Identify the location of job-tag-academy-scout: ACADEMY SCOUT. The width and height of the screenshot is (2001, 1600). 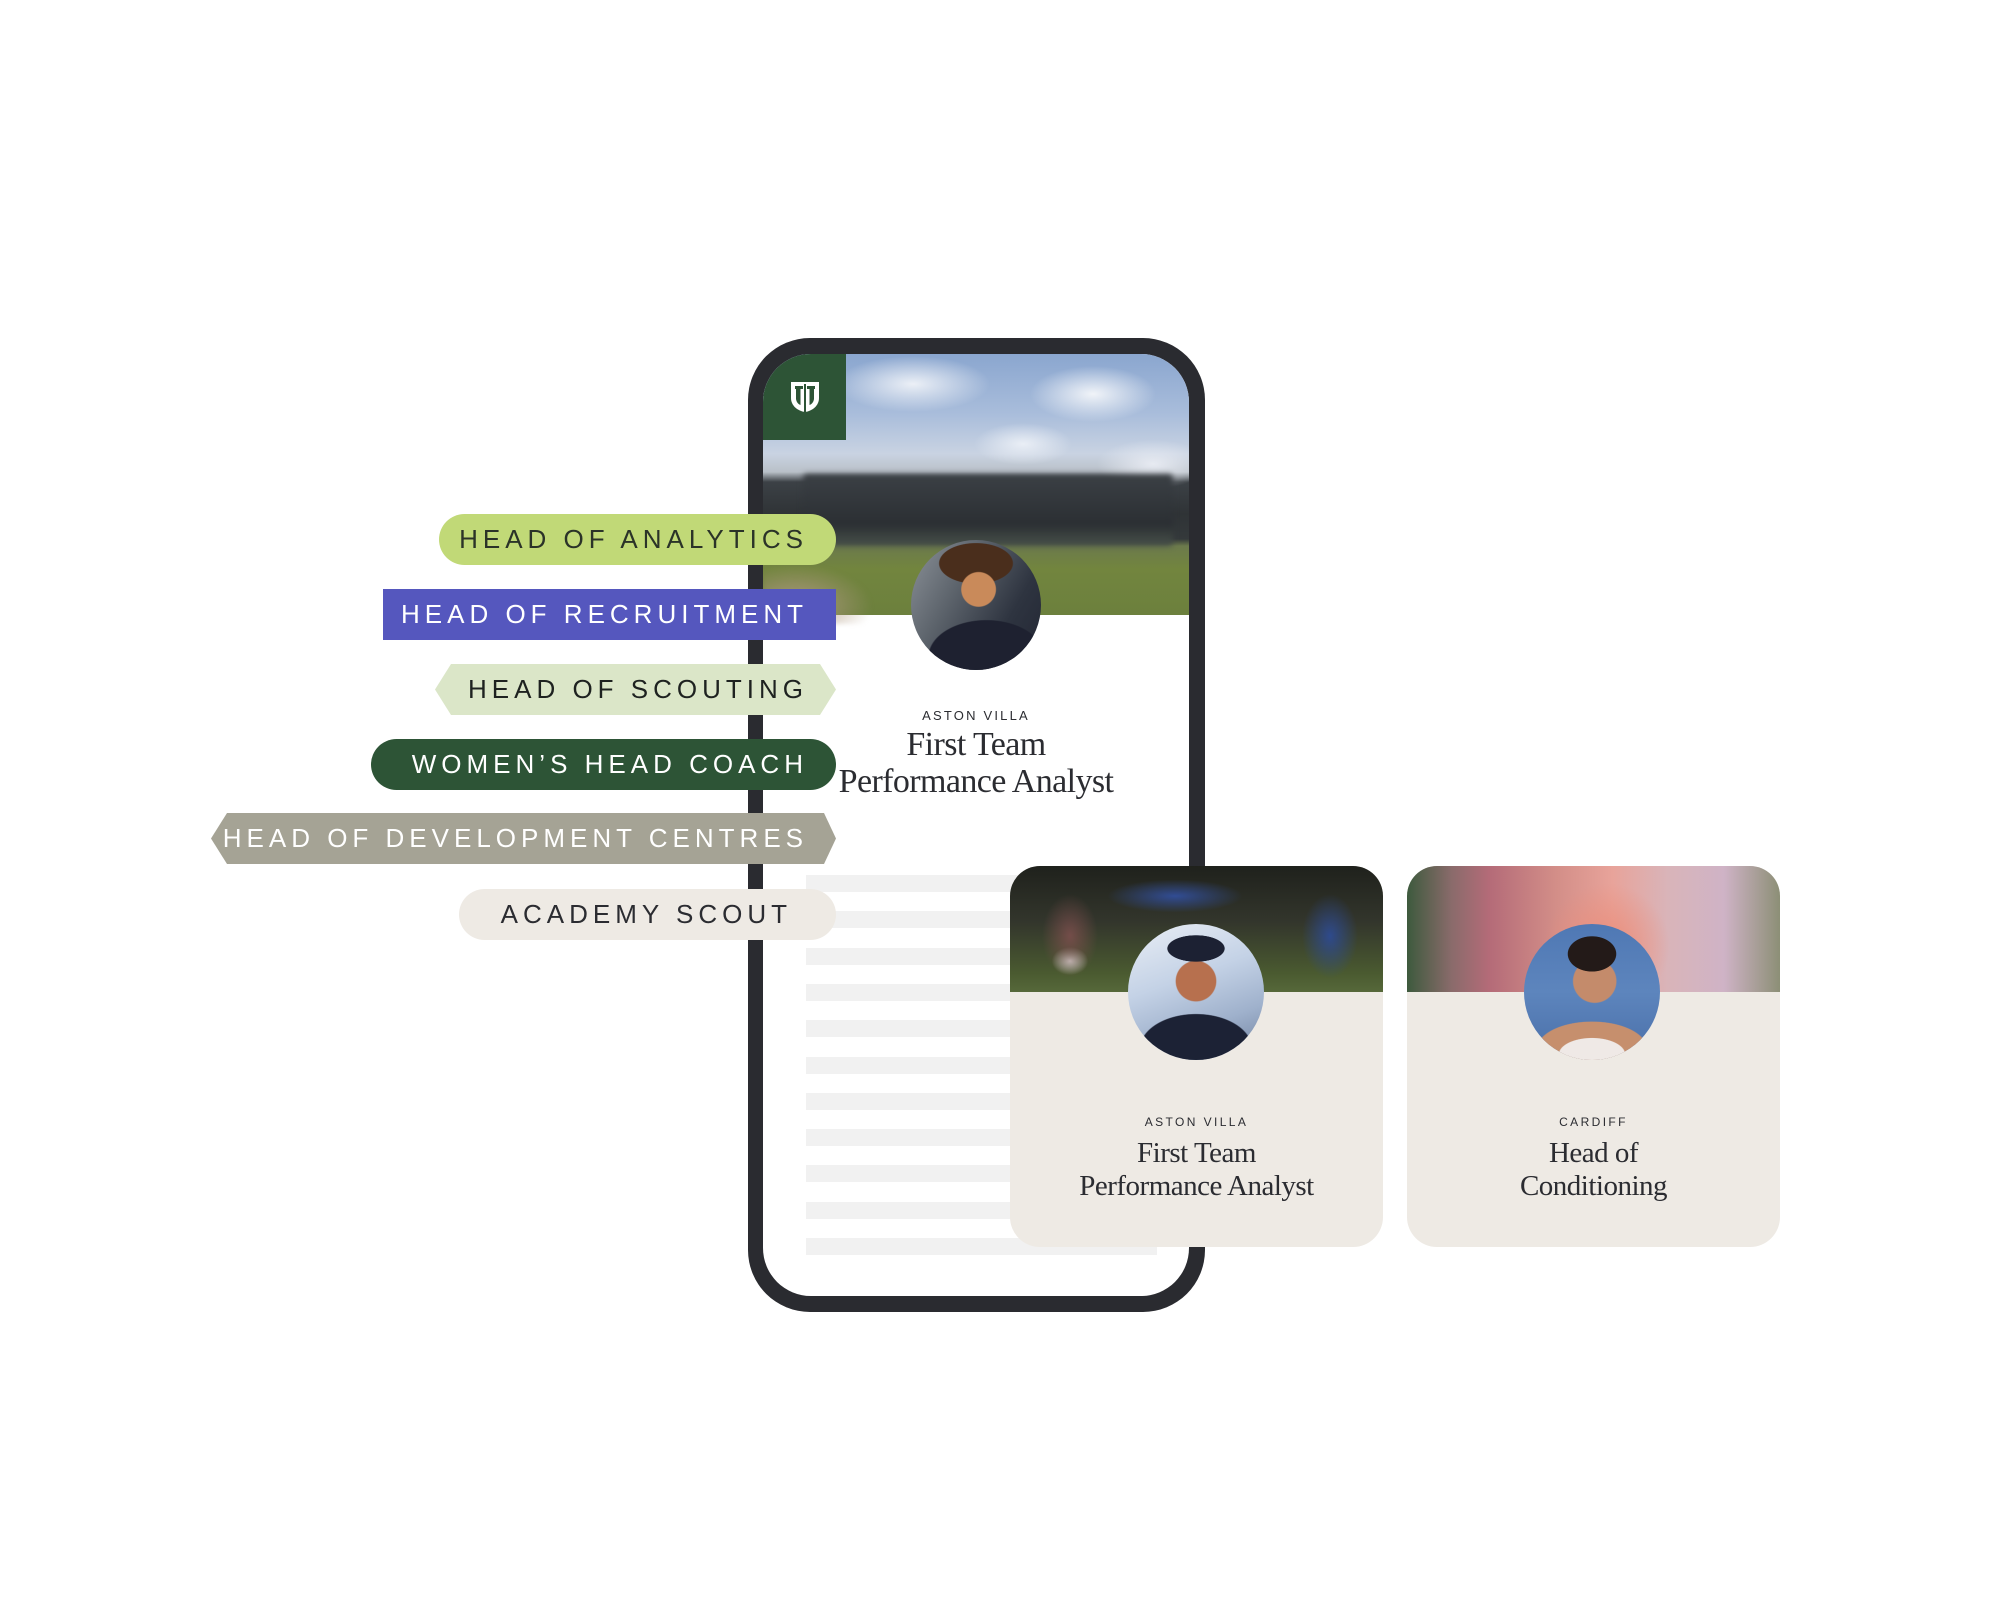
(647, 914).